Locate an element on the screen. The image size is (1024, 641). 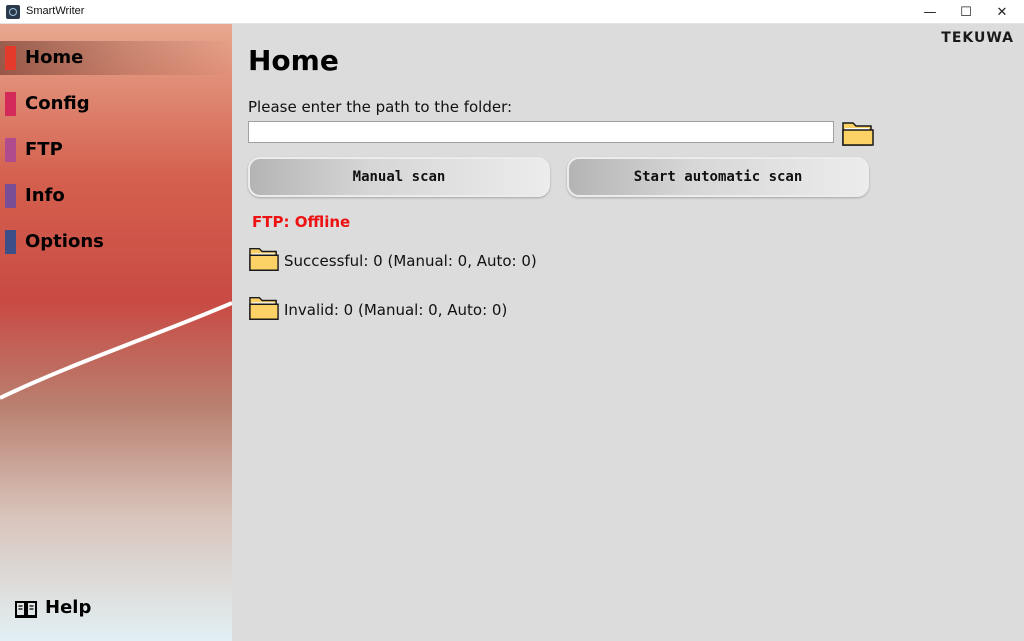
help-button: Help is located at coordinates (74, 610).